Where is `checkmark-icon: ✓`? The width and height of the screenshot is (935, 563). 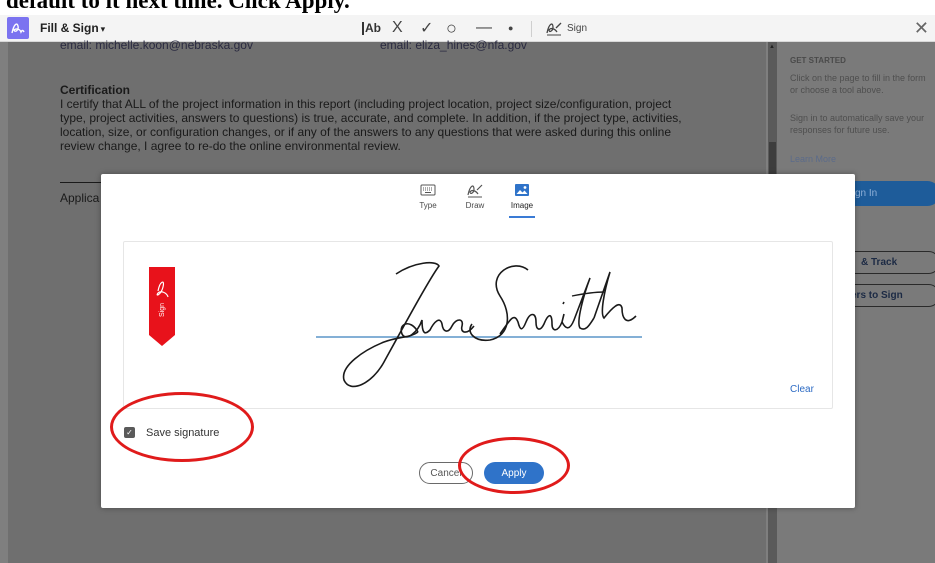 checkmark-icon: ✓ is located at coordinates (427, 28).